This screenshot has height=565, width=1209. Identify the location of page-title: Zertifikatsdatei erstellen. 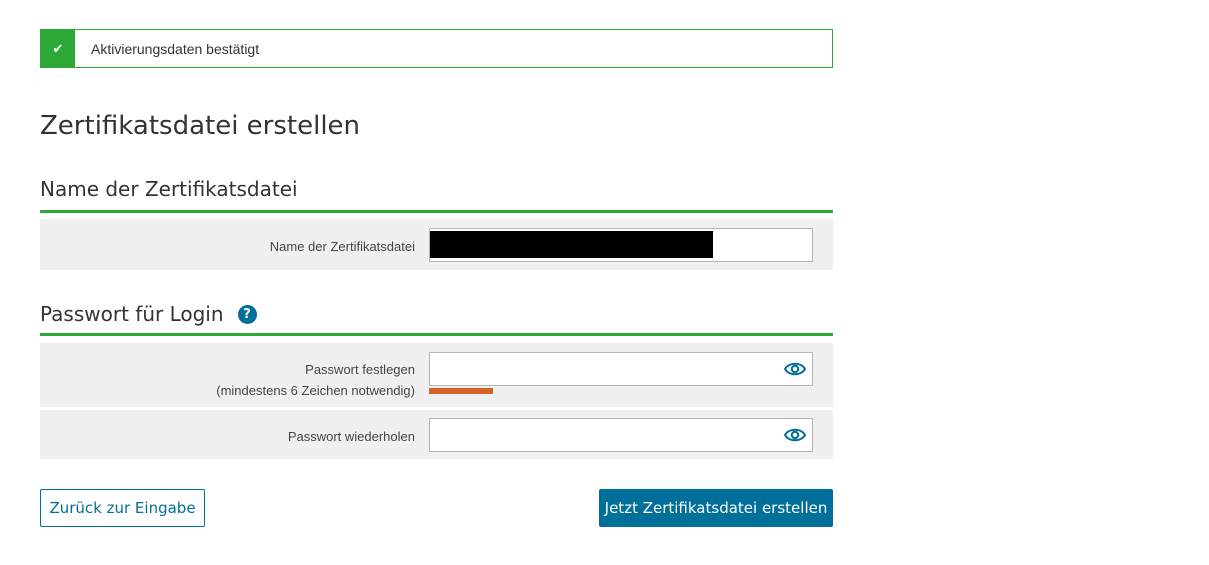
(200, 126).